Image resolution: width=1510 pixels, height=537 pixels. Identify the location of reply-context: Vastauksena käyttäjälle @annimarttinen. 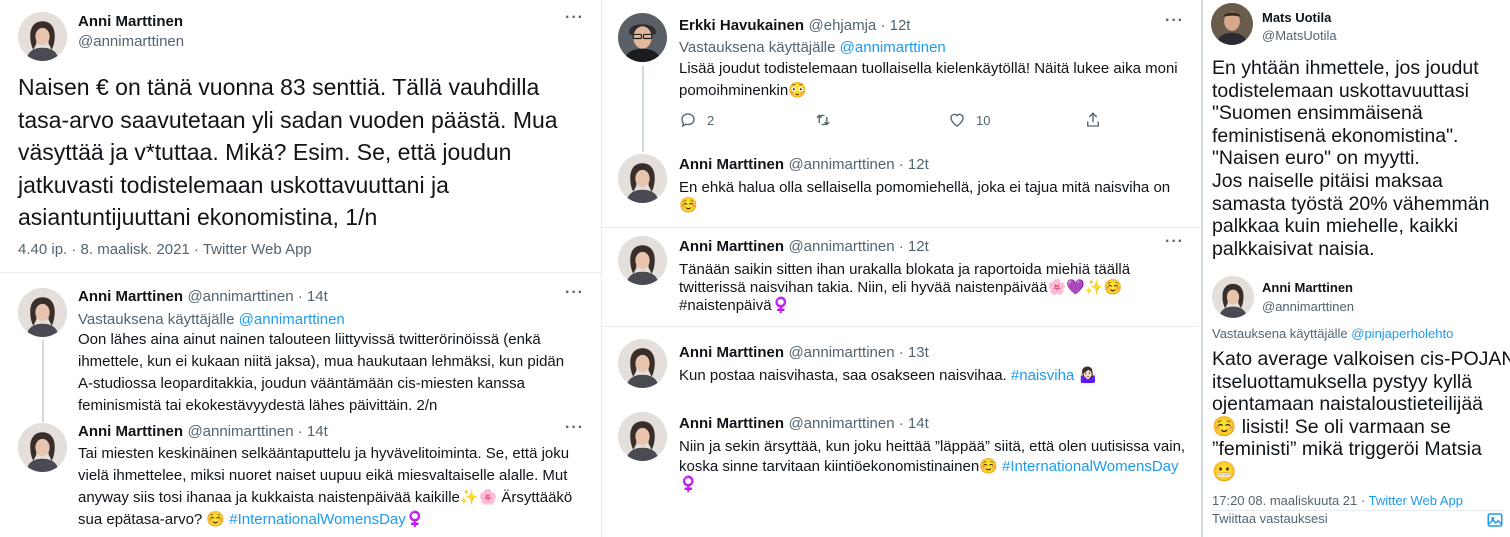
(211, 319).